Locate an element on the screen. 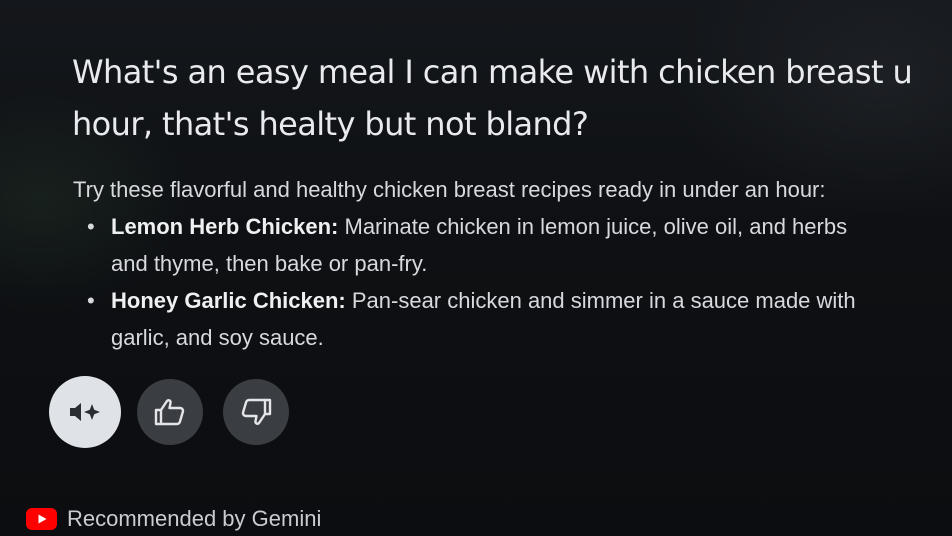  listen-button is located at coordinates (85, 412).